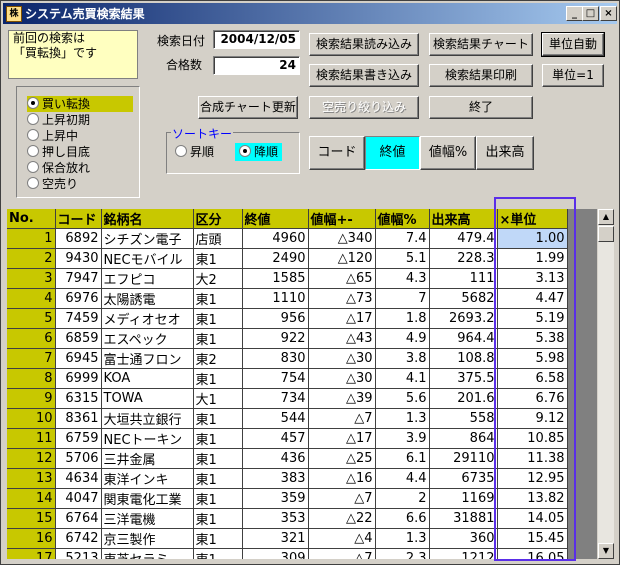 The height and width of the screenshot is (565, 620). What do you see at coordinates (31, 518) in the screenshot?
I see `row-number: 15` at bounding box center [31, 518].